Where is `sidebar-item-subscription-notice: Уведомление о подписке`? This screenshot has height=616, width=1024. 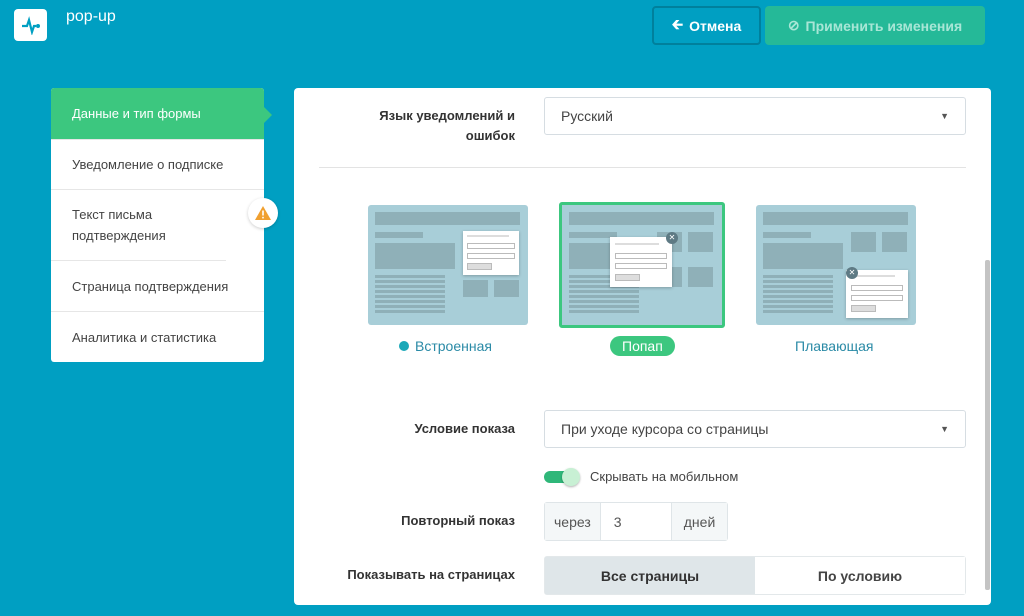
sidebar-item-subscription-notice: Уведомление о подписке is located at coordinates (157, 165).